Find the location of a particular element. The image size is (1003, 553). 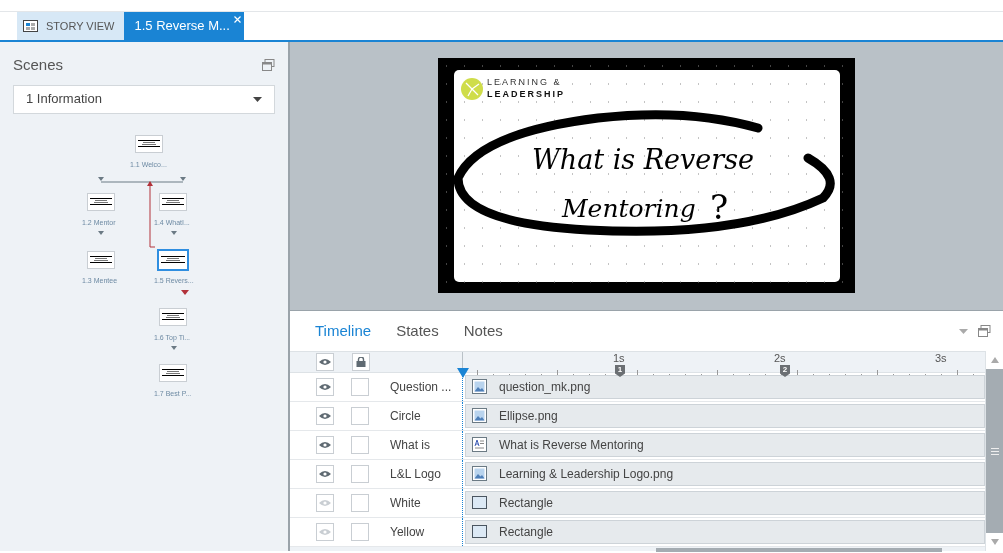

layer-name: Yellow is located at coordinates (407, 532).